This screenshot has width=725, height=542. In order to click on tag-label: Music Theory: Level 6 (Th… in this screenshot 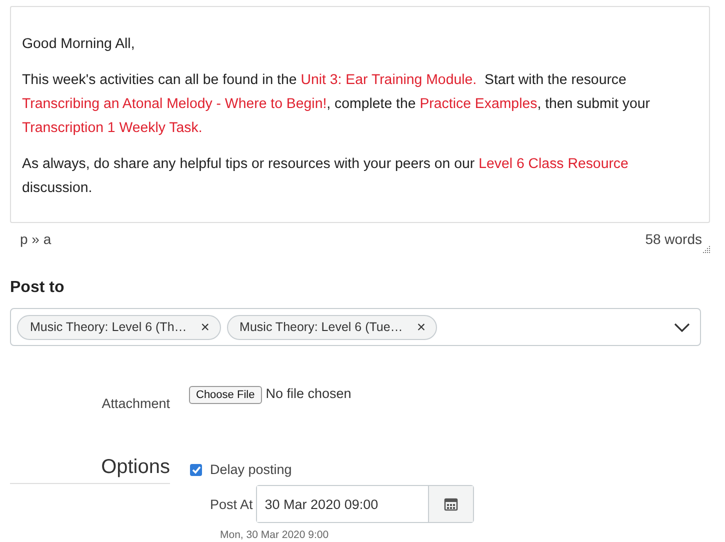, I will do `click(108, 327)`.